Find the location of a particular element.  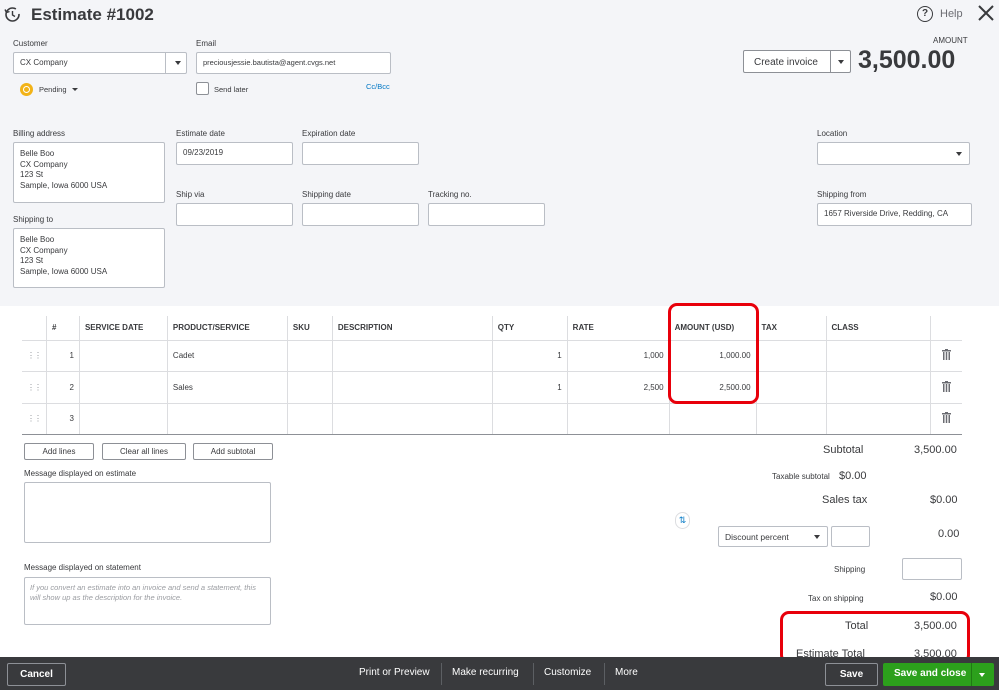

product-cell: Cadet is located at coordinates (227, 356).